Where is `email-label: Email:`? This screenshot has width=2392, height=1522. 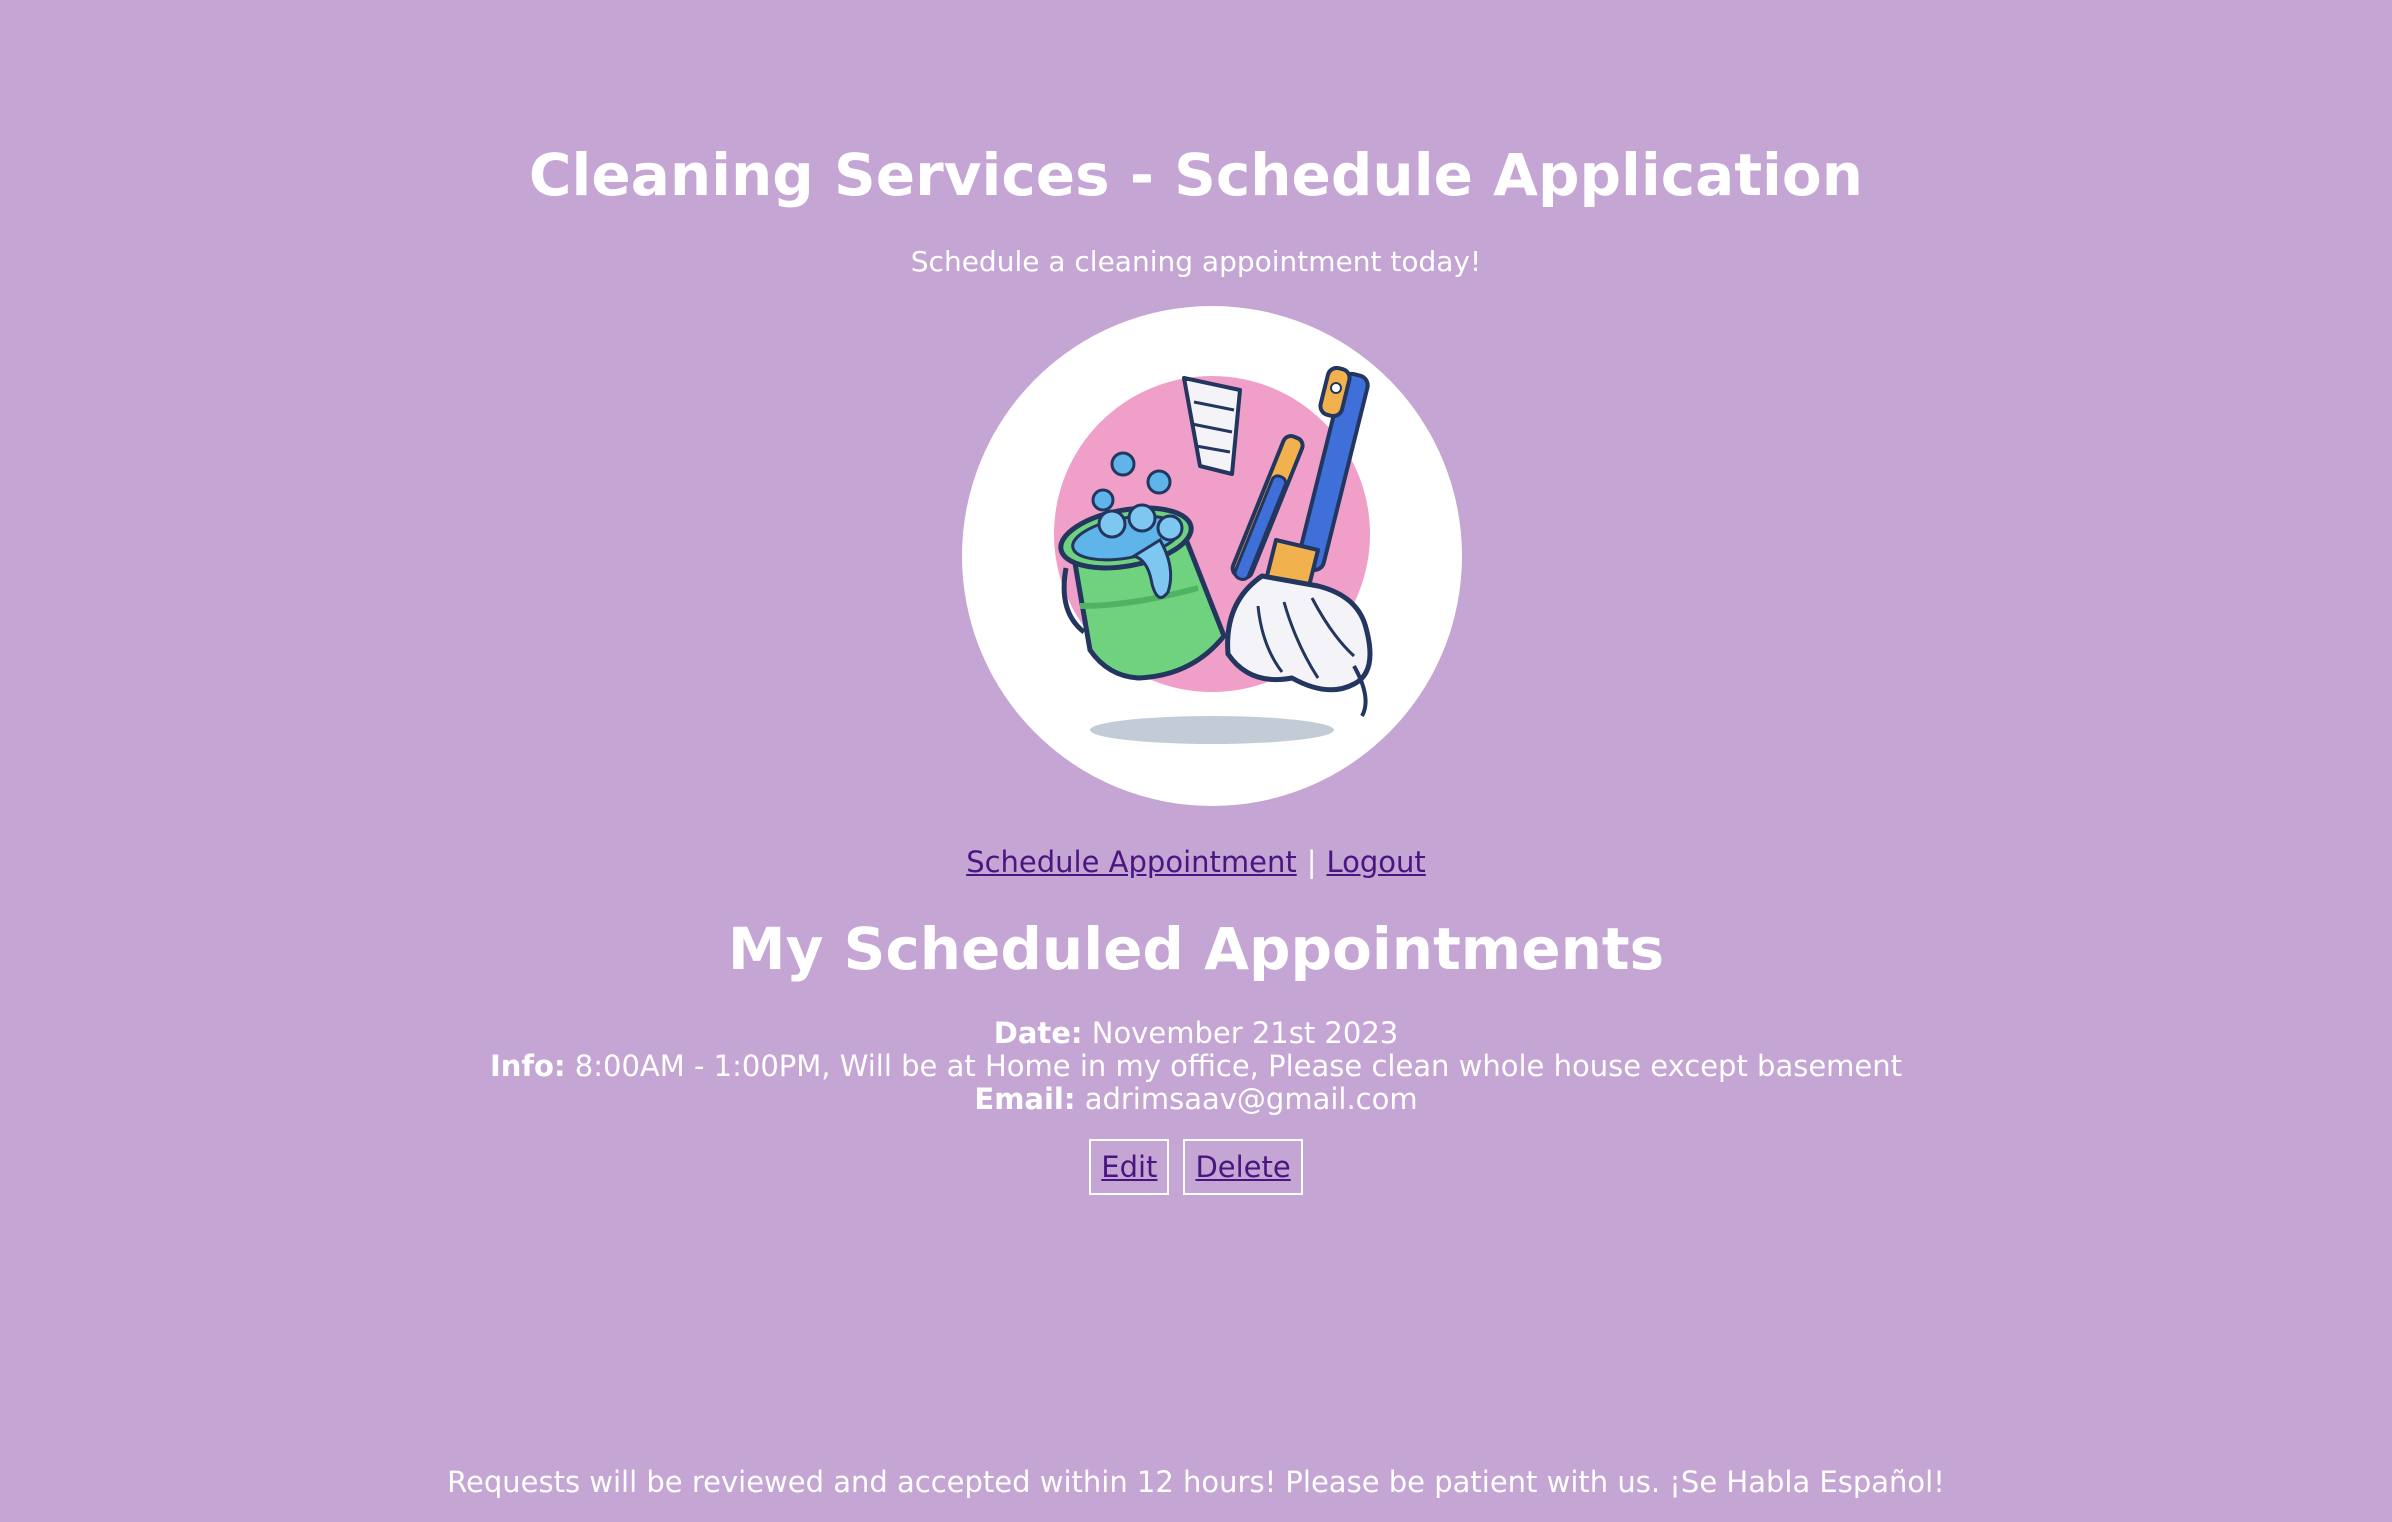 email-label: Email: is located at coordinates (1025, 1099).